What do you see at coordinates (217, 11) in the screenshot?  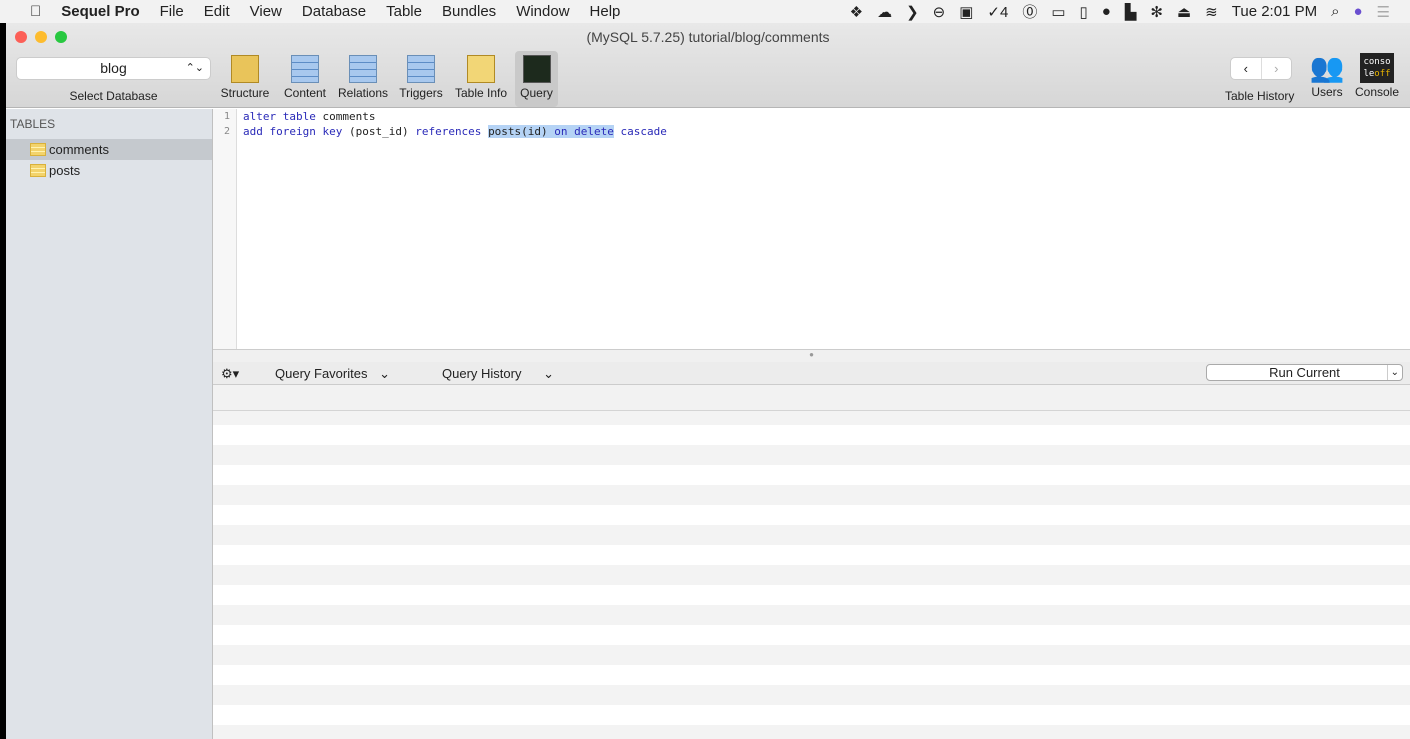 I see `menu-edit: Edit` at bounding box center [217, 11].